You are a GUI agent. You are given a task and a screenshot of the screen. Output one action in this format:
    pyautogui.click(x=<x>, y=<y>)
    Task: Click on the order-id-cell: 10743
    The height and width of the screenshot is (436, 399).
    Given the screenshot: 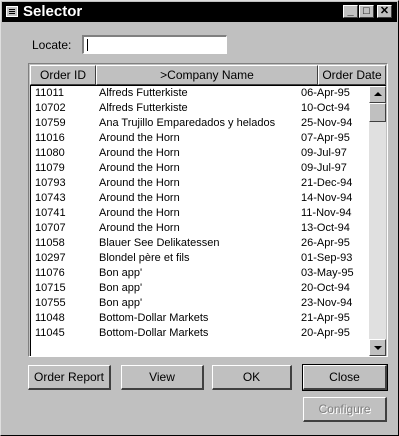 What is the action you would take?
    pyautogui.click(x=50, y=198)
    